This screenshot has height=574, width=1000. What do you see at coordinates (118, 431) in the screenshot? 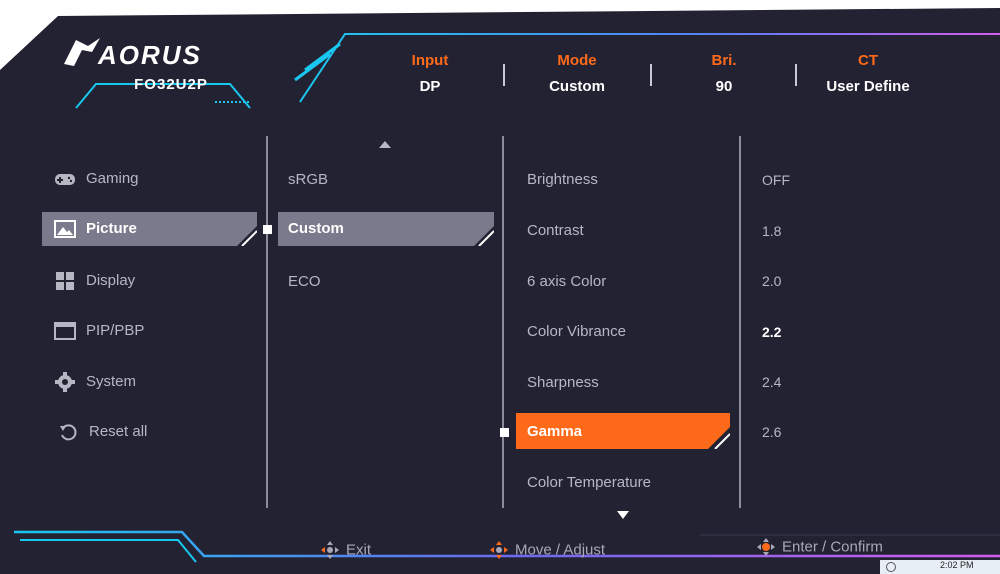
I see `menu-item-label: Reset all` at bounding box center [118, 431].